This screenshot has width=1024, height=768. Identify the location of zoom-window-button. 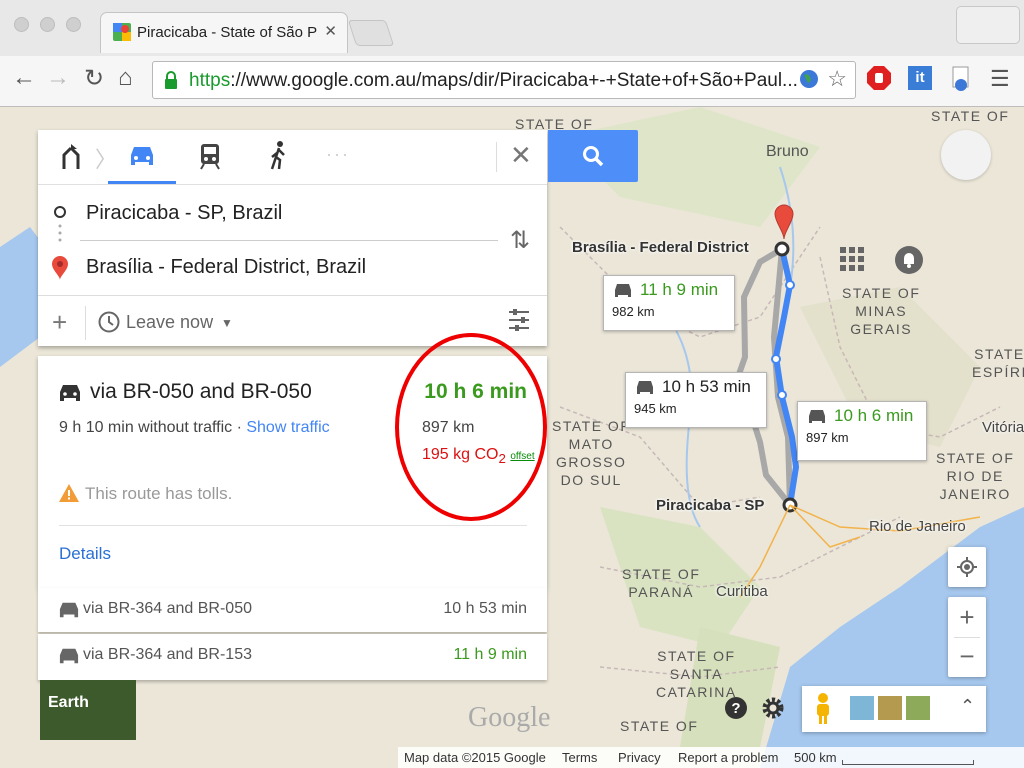
(73, 24).